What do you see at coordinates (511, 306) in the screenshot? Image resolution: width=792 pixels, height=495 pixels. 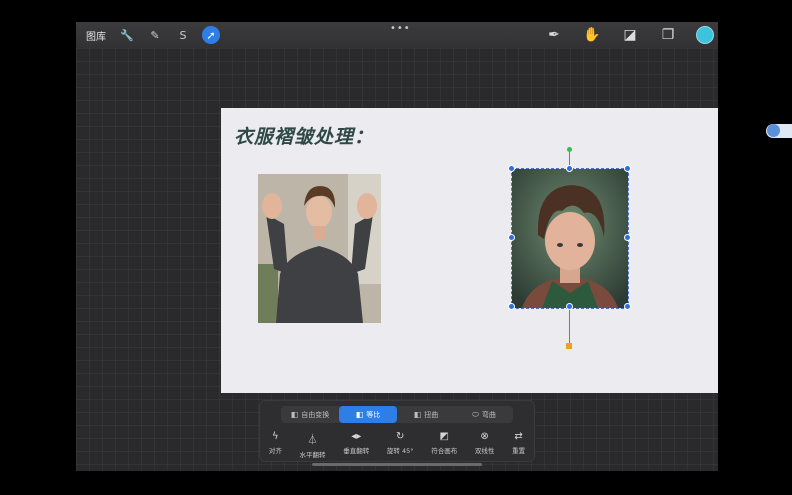 I see `resize-handle-bottom-left` at bounding box center [511, 306].